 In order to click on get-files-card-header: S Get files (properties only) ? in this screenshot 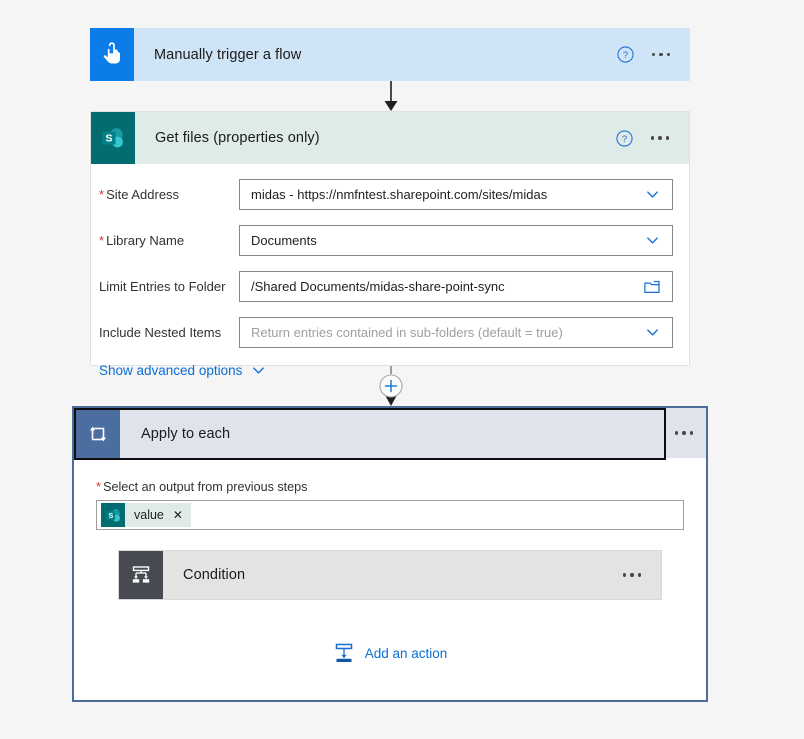, I will do `click(390, 138)`.